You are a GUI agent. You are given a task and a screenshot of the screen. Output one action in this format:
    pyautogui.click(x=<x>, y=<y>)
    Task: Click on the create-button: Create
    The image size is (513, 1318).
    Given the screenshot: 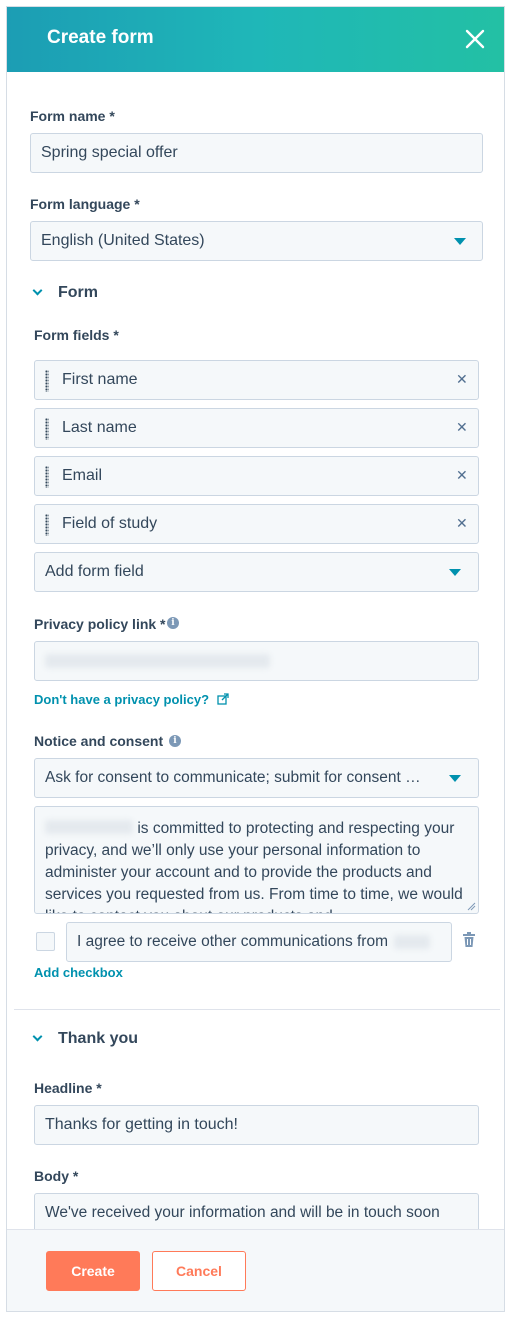 What is the action you would take?
    pyautogui.click(x=93, y=1271)
    